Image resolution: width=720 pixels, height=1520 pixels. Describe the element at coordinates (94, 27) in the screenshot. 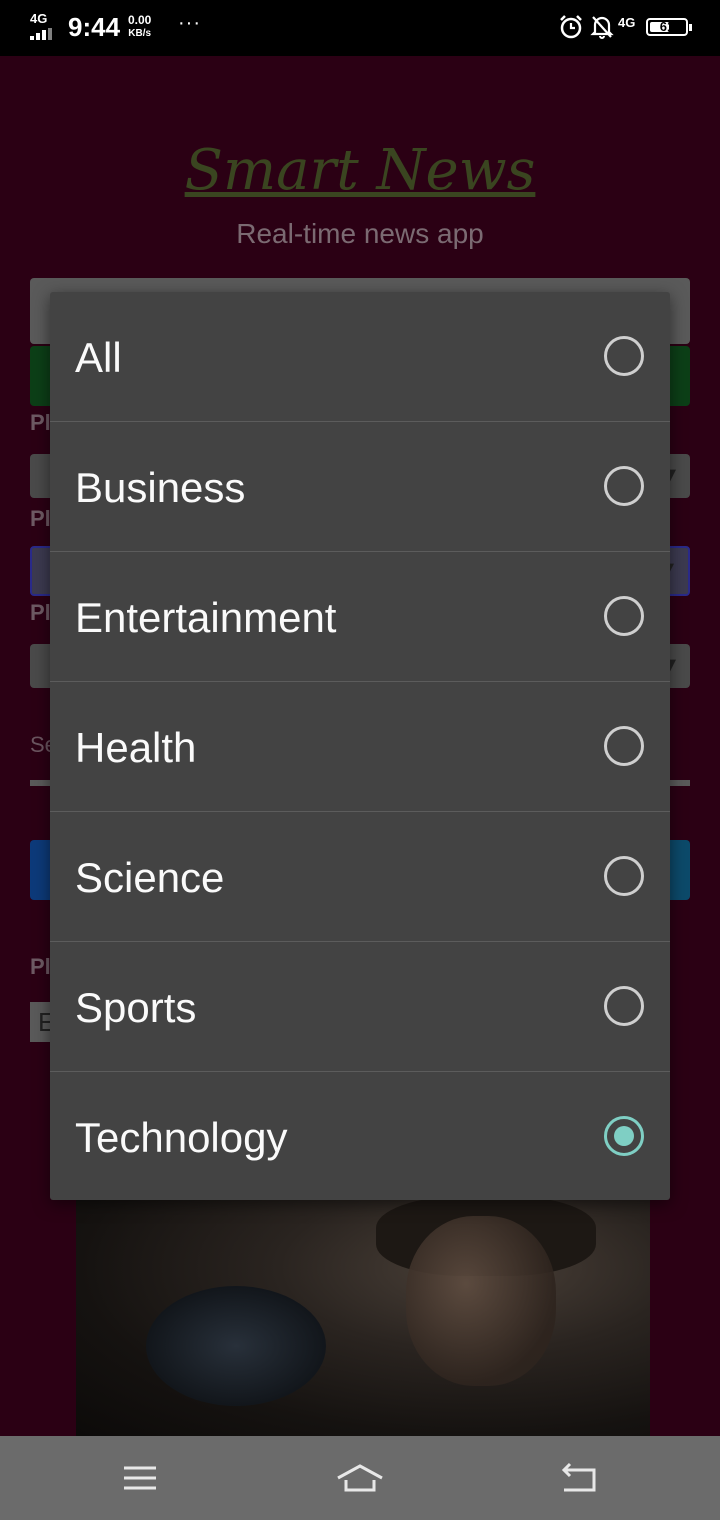

I see `clock-time: 9:44` at that location.